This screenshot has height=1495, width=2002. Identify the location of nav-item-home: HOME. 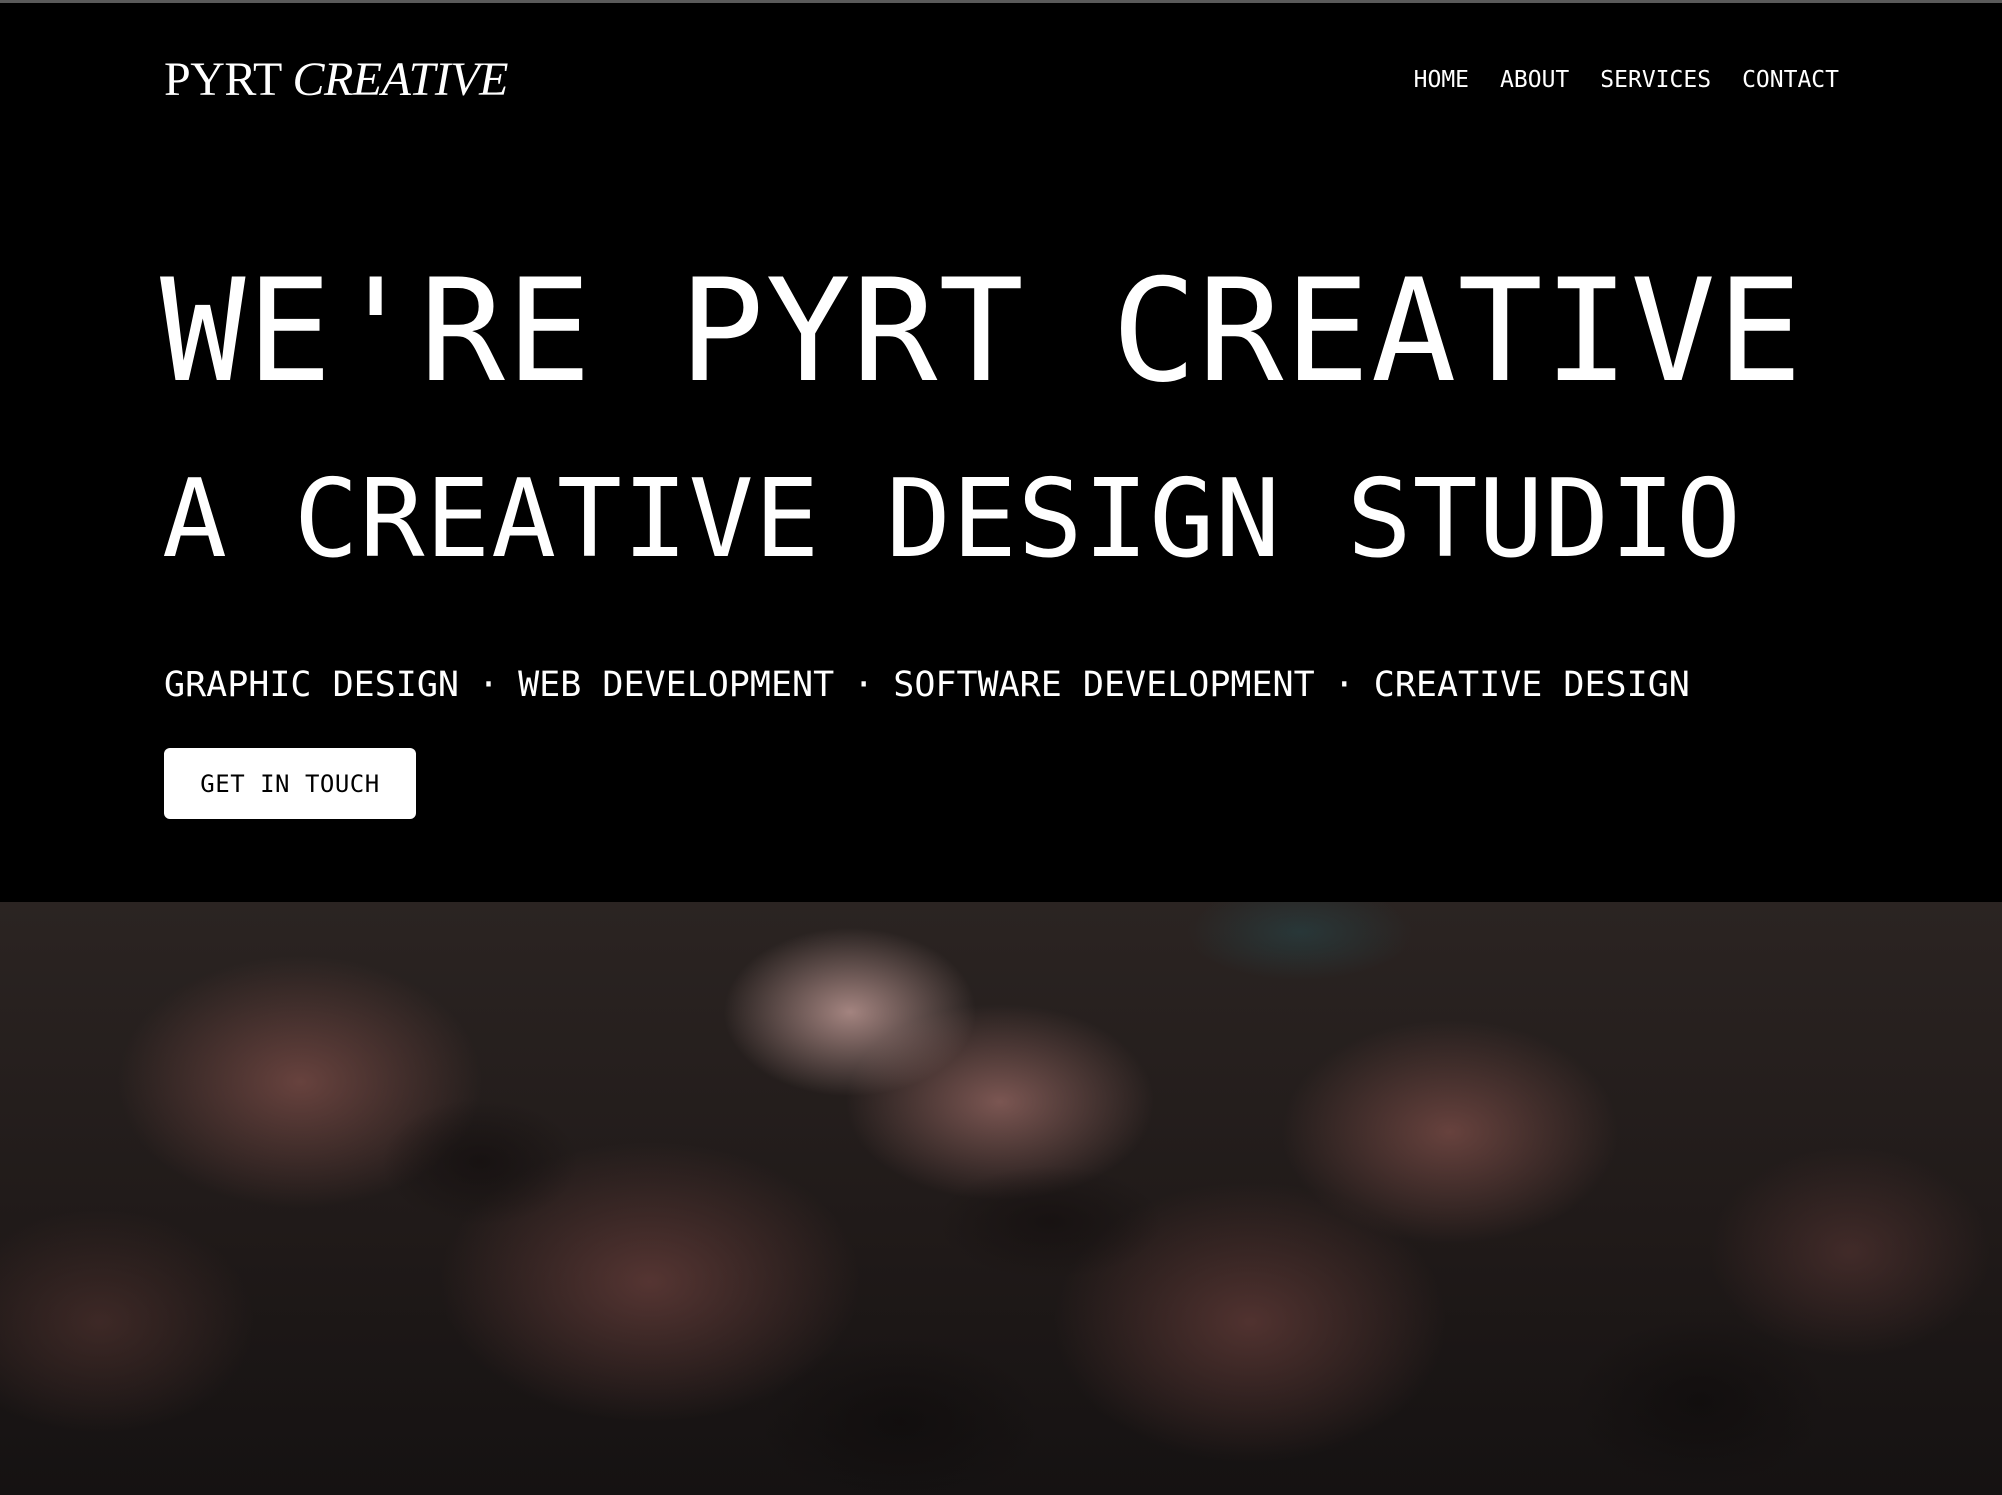
(1441, 80).